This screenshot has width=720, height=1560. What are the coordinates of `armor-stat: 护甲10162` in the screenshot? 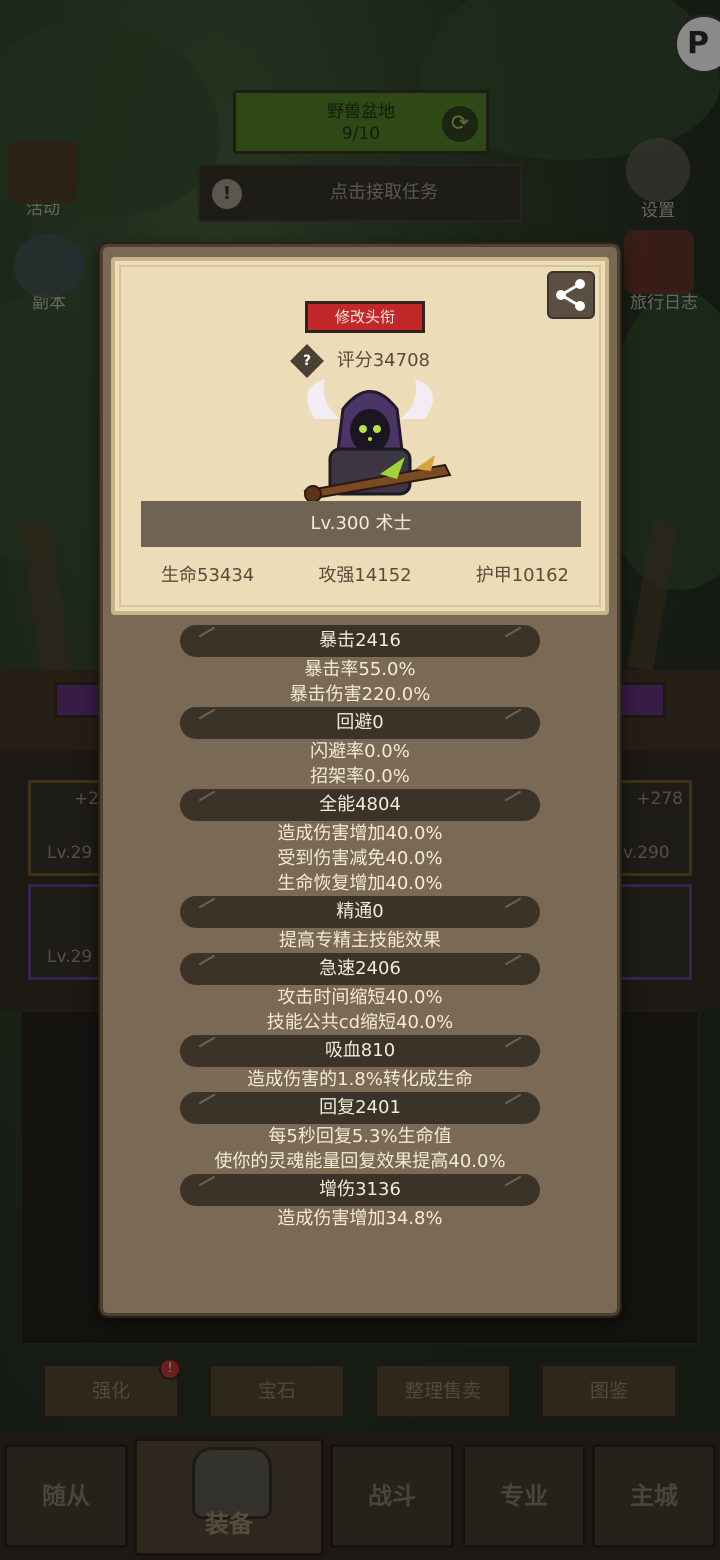 It's located at (522, 575).